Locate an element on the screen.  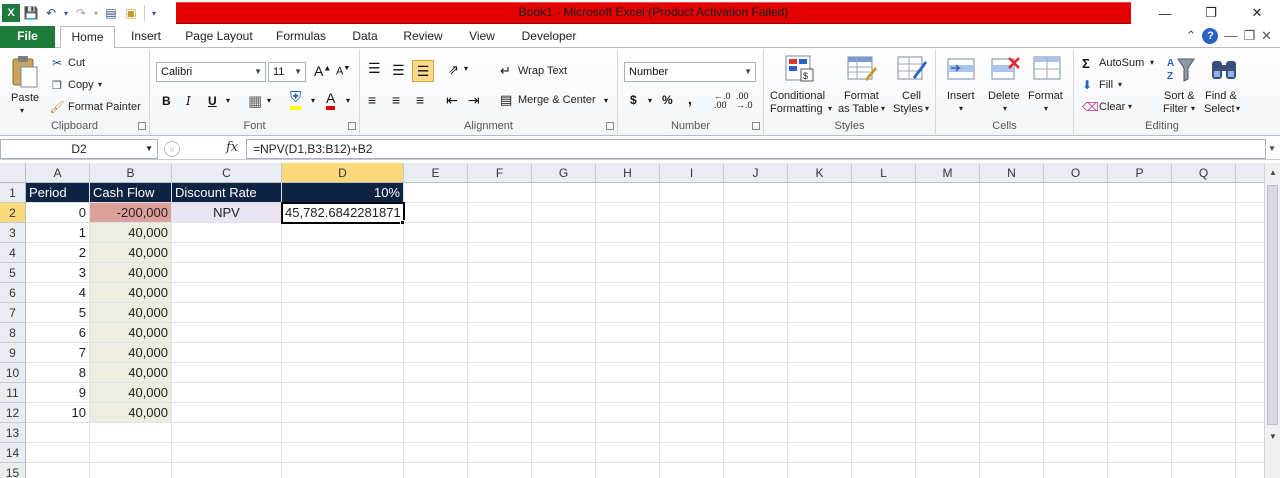
row-header-8: 8 is located at coordinates (13, 333).